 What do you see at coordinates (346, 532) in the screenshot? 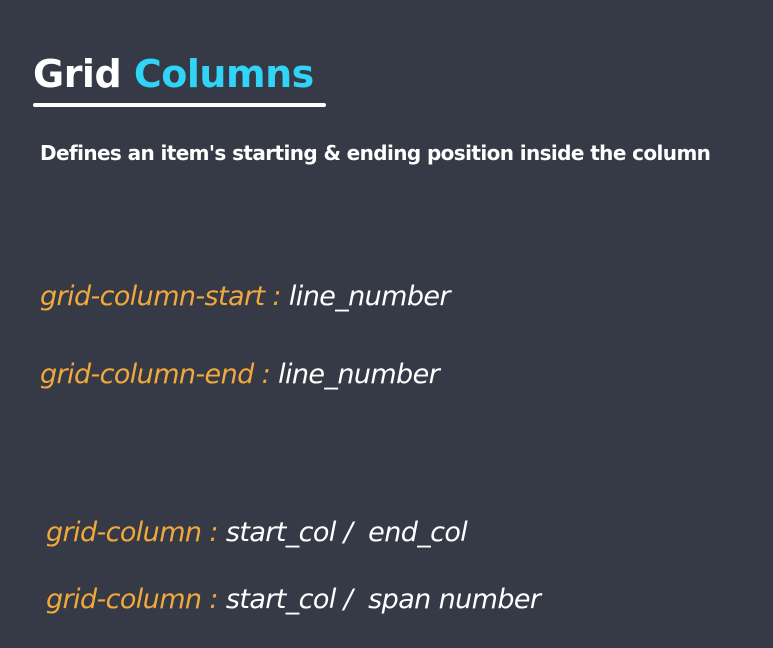
I see `property-value: start_col / end_col` at bounding box center [346, 532].